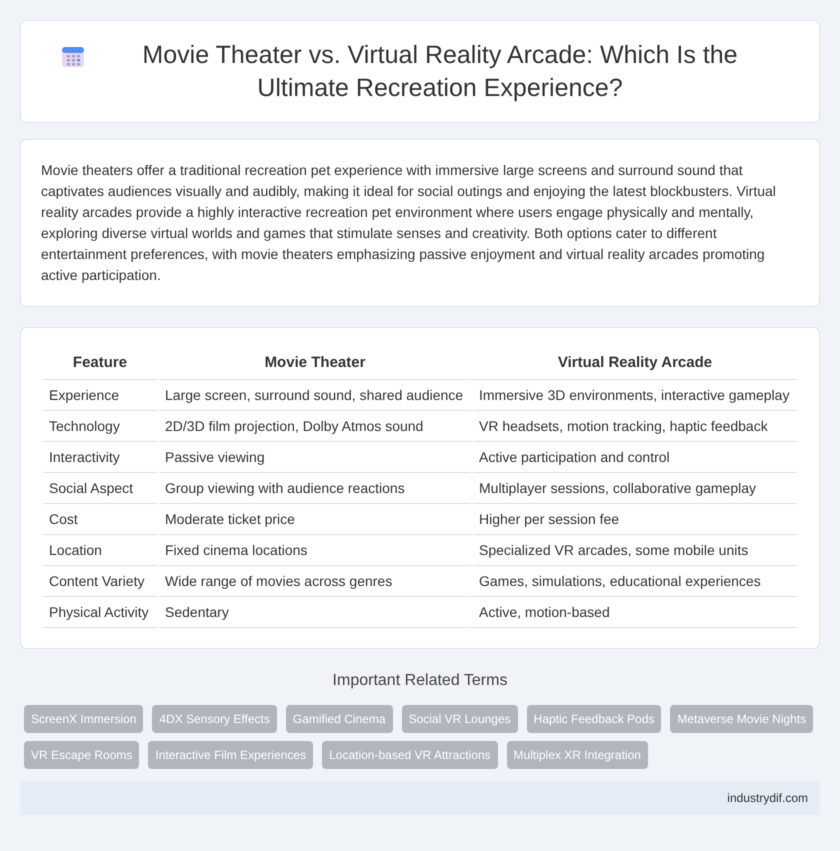 The height and width of the screenshot is (851, 840). Describe the element at coordinates (100, 426) in the screenshot. I see `table-cell: Technology` at that location.